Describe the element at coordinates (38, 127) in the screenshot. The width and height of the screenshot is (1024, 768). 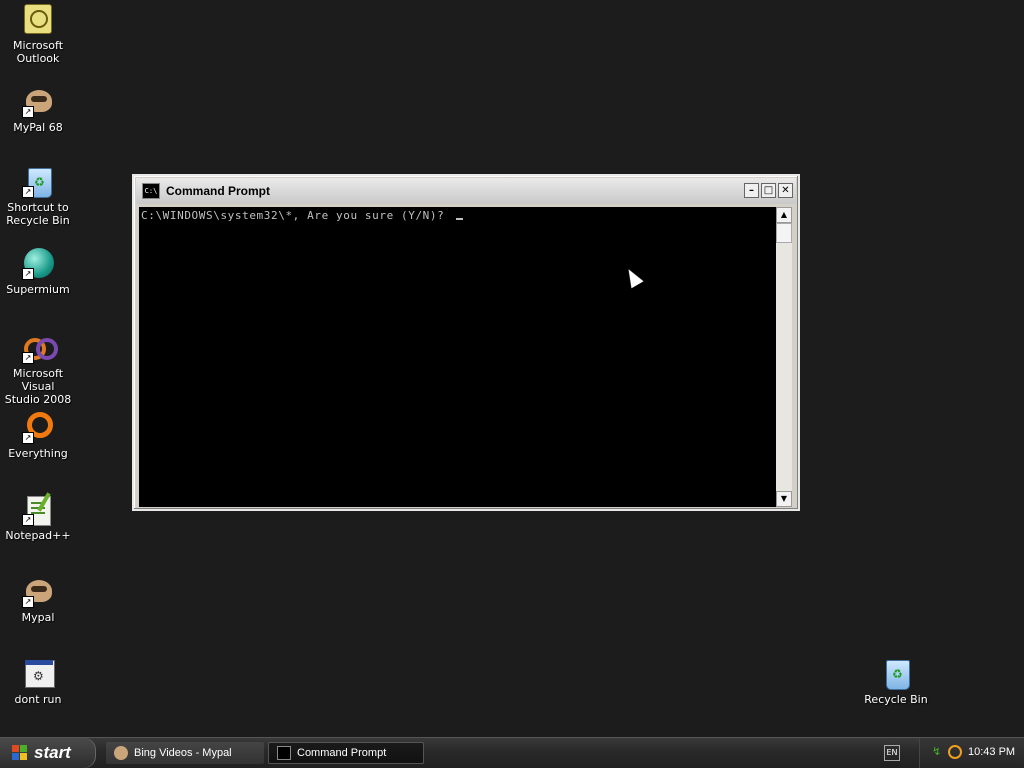
I see `desktop-icon-label: MyPal 68` at that location.